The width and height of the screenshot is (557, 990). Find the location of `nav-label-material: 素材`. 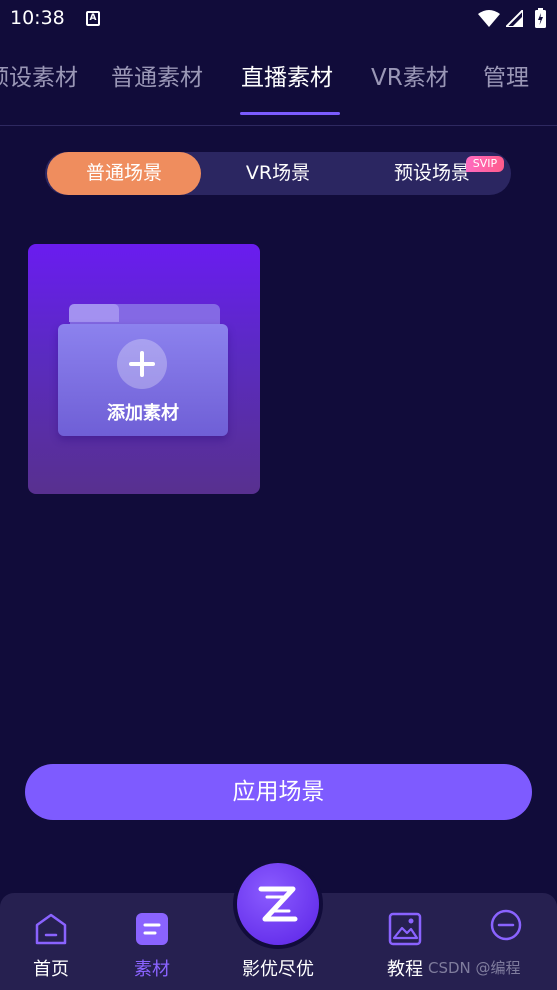

nav-label-material: 素材 is located at coordinates (152, 969).